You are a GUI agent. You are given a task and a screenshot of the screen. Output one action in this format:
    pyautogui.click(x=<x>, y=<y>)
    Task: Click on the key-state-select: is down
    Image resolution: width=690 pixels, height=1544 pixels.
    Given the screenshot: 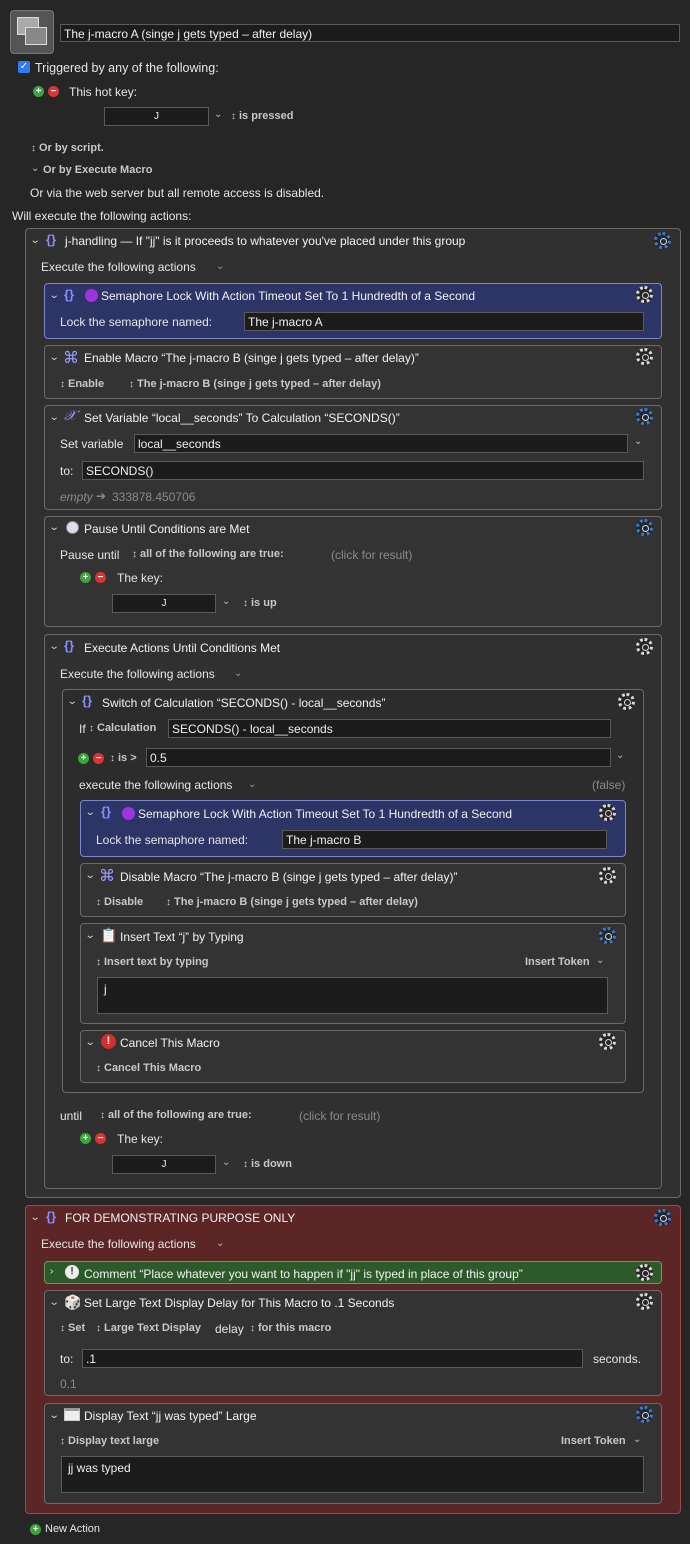 What is the action you would take?
    pyautogui.click(x=267, y=1164)
    